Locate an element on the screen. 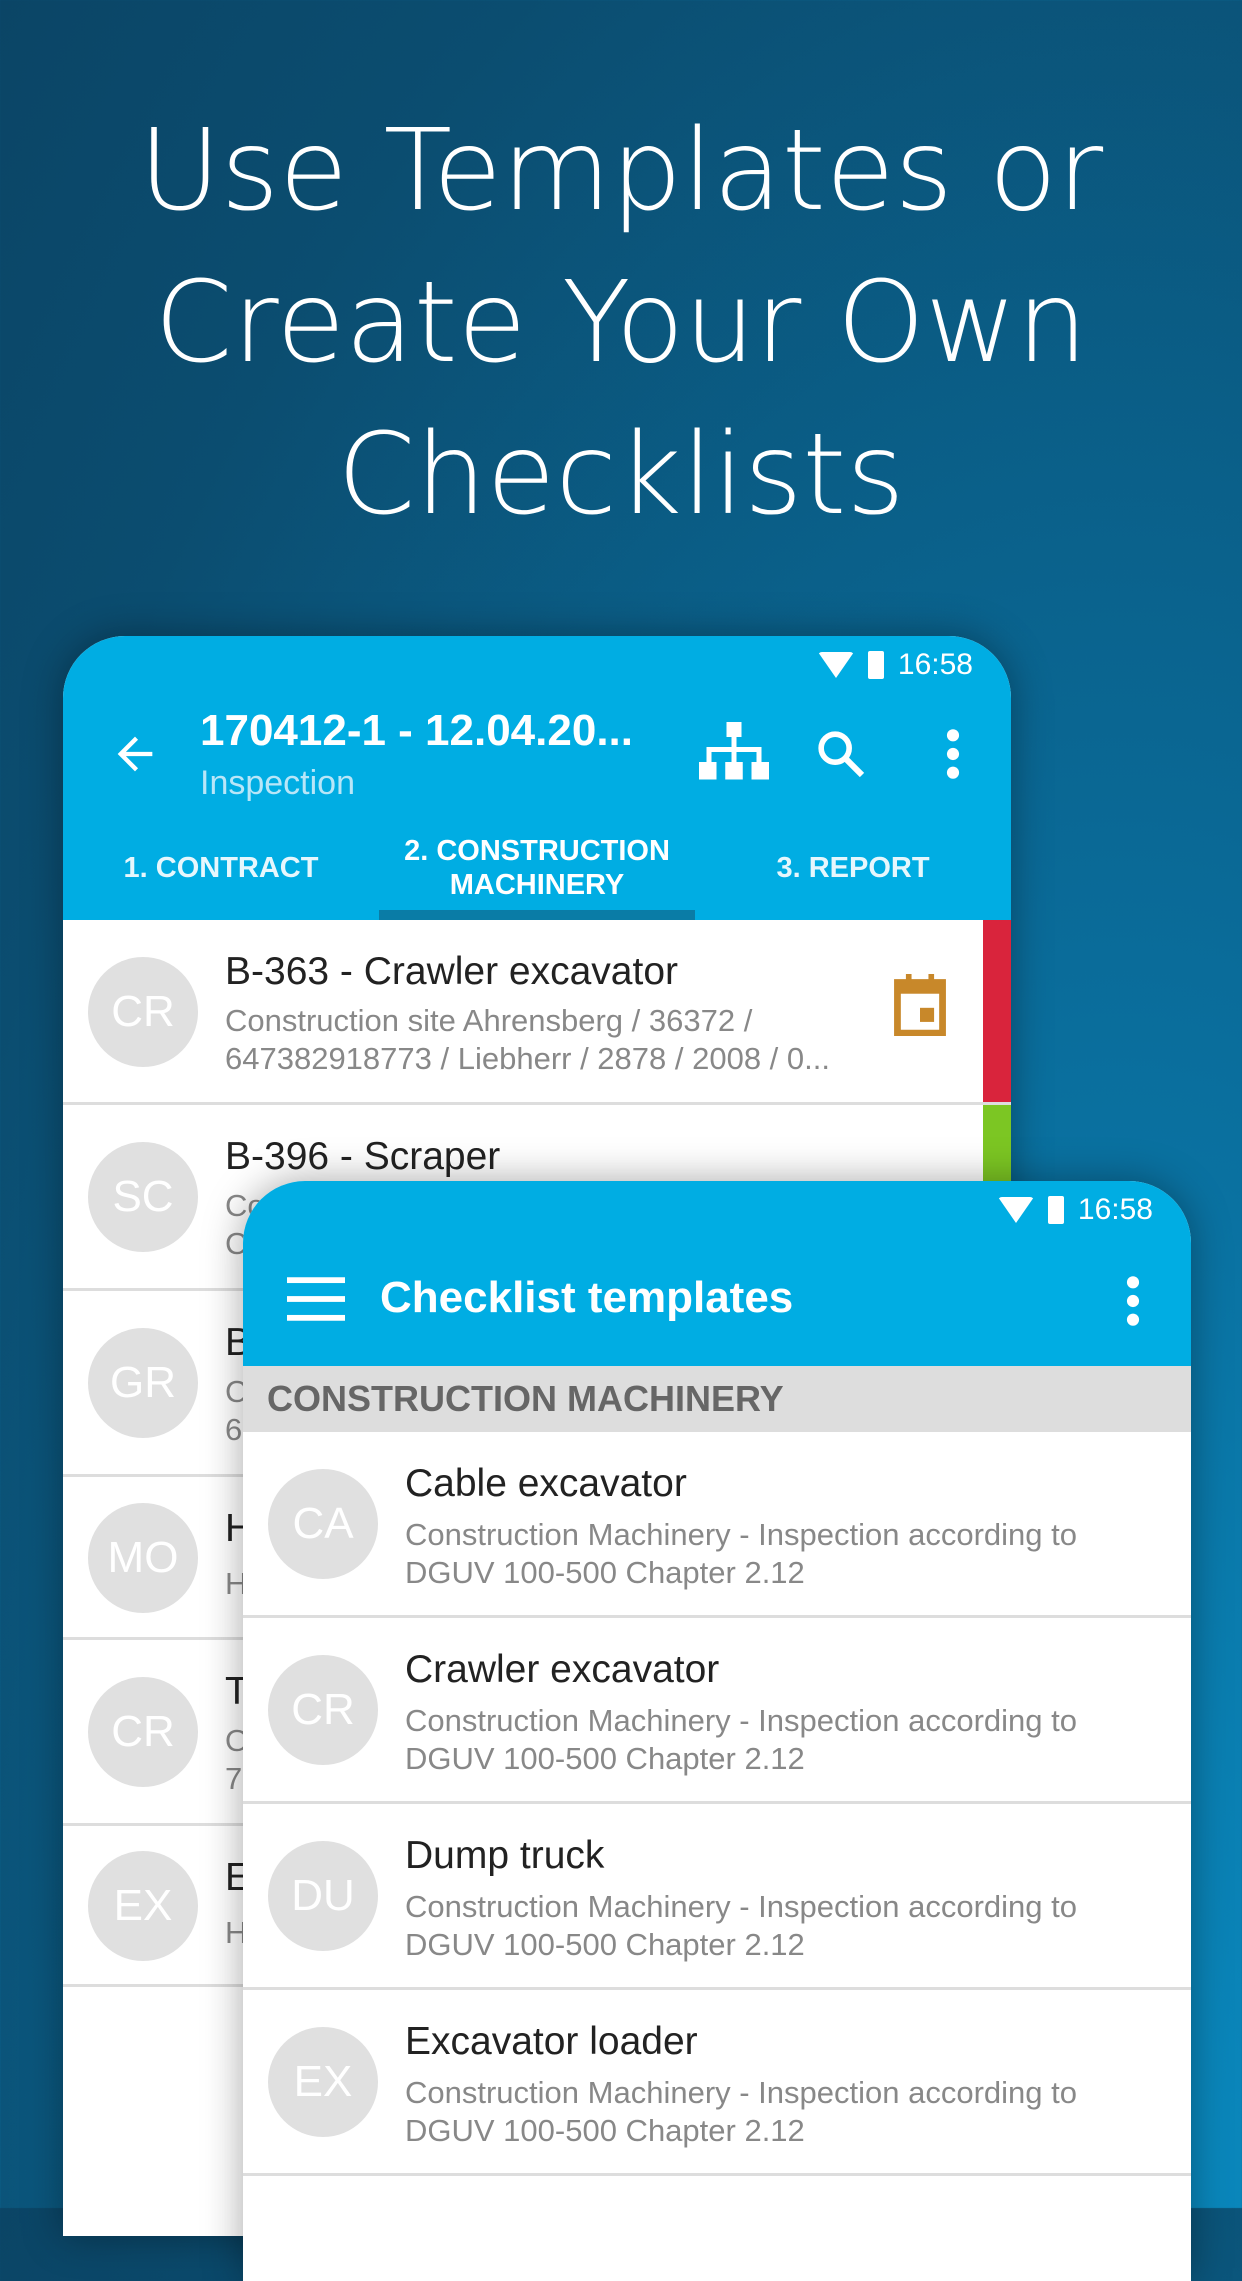 The image size is (1242, 2281). toolbar-title: Checklist templates is located at coordinates (587, 1297).